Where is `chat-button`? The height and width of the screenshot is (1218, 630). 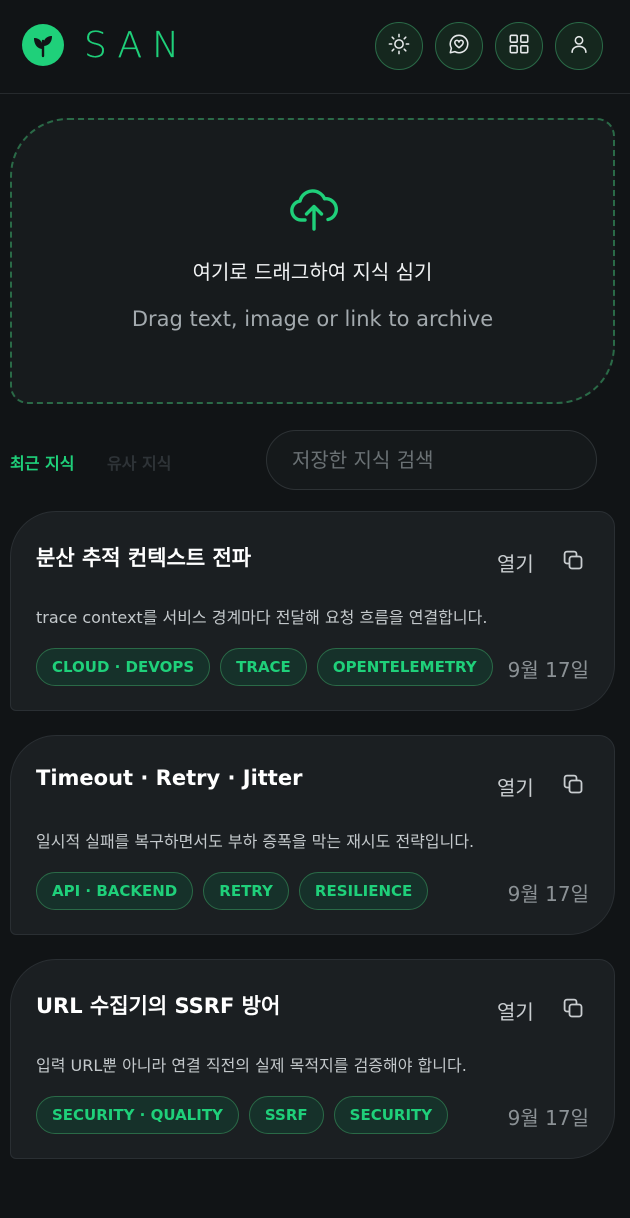 chat-button is located at coordinates (459, 46).